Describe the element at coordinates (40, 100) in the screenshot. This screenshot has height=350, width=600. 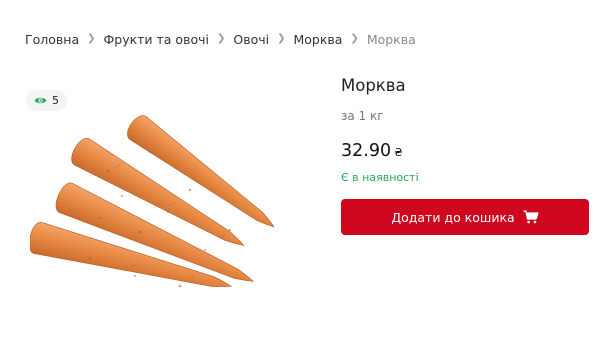
I see `eye-icon` at that location.